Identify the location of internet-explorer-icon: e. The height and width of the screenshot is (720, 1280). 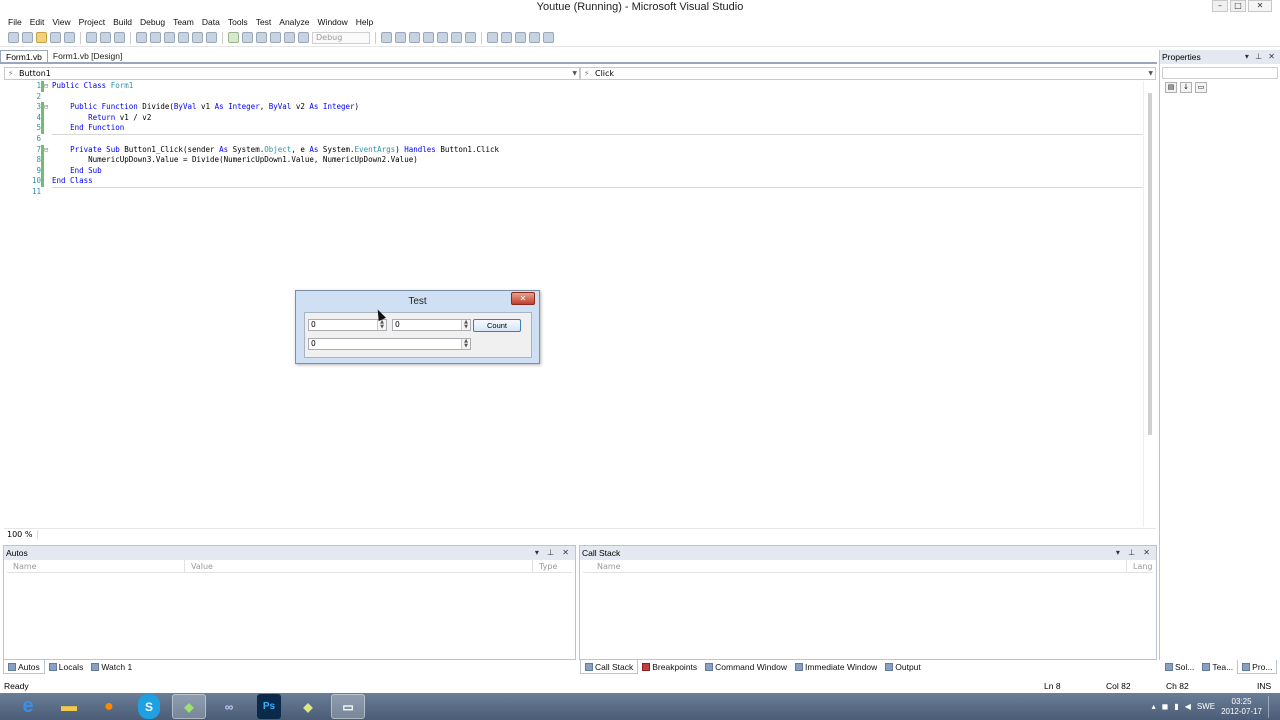
(28, 706).